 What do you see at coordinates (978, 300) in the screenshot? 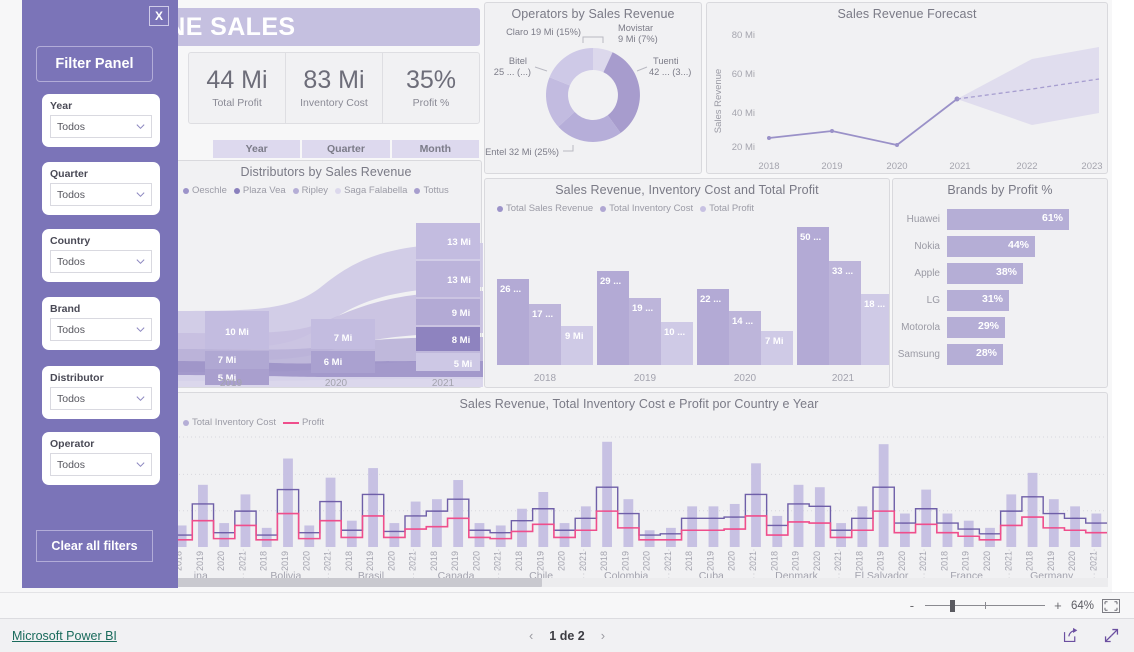
I see `bar-fill: 31%` at bounding box center [978, 300].